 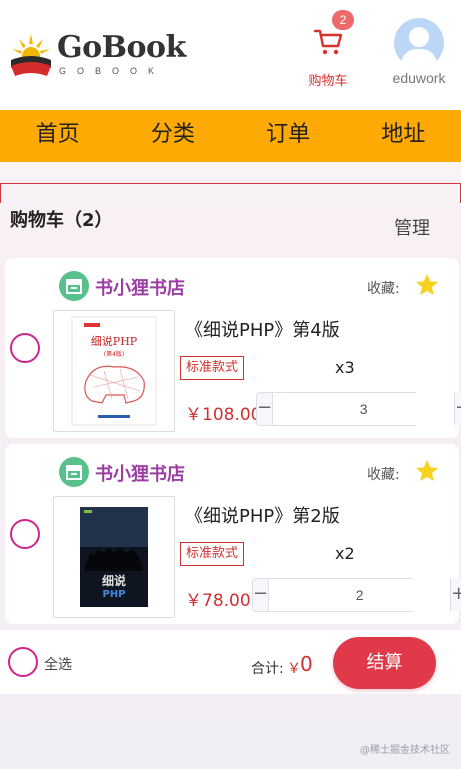 I want to click on book-cover-php4-image: 细说PHP (第4版), so click(x=114, y=371).